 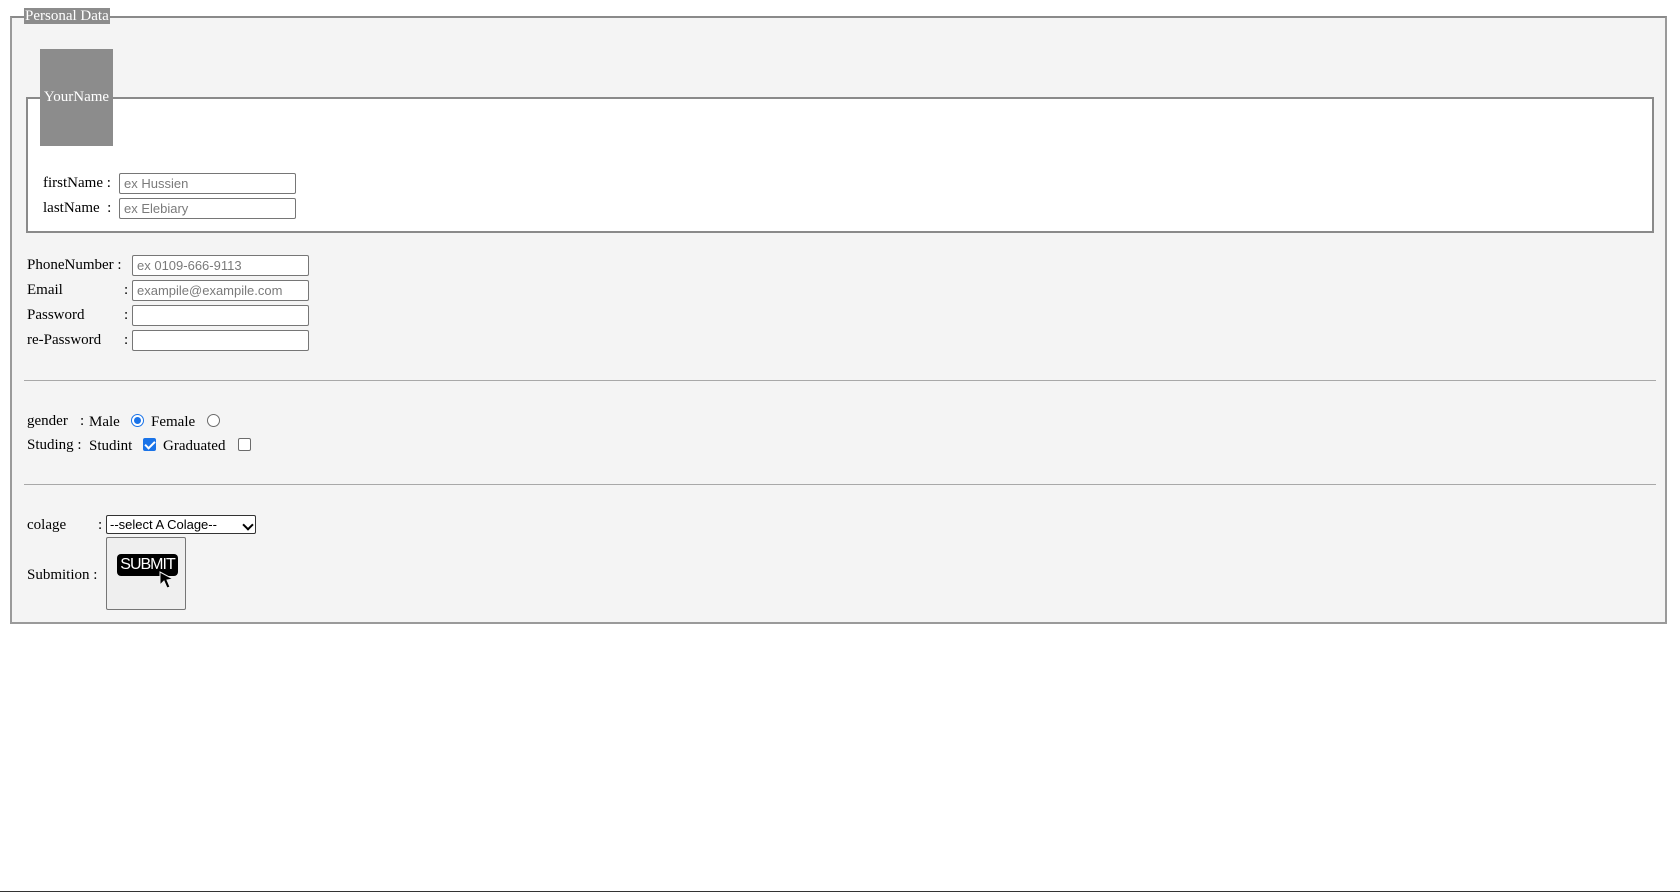 I want to click on page-bottom-border, so click(x=840, y=891).